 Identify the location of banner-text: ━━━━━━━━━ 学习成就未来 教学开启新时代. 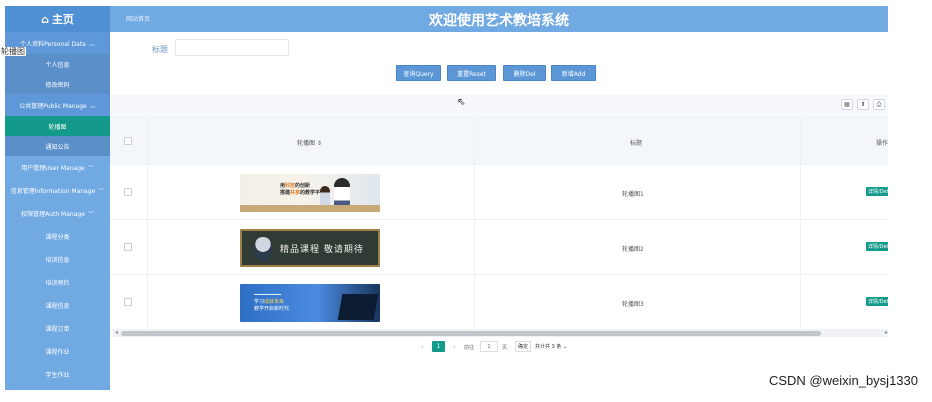
(271, 302).